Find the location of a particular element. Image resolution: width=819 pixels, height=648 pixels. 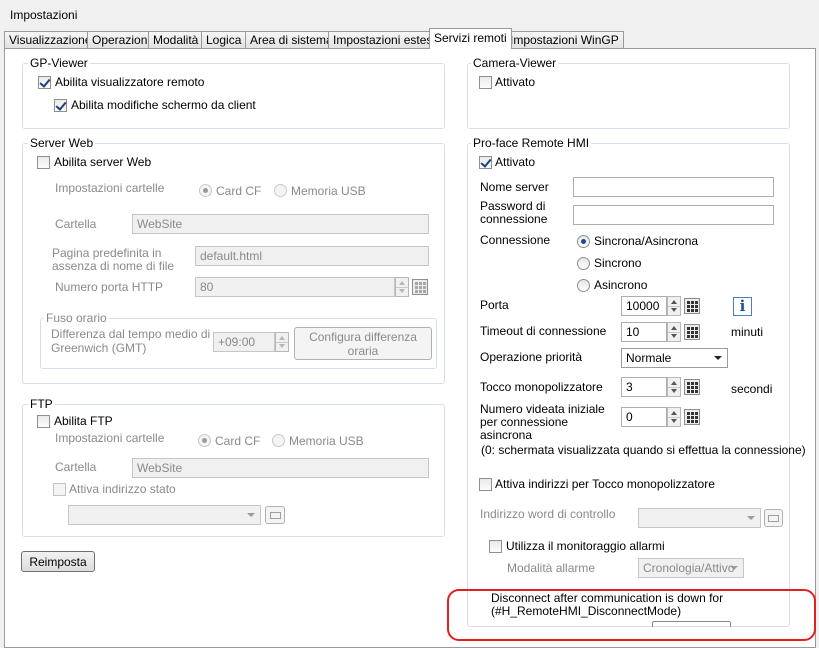

server-web-title: Server Web is located at coordinates (62, 143).